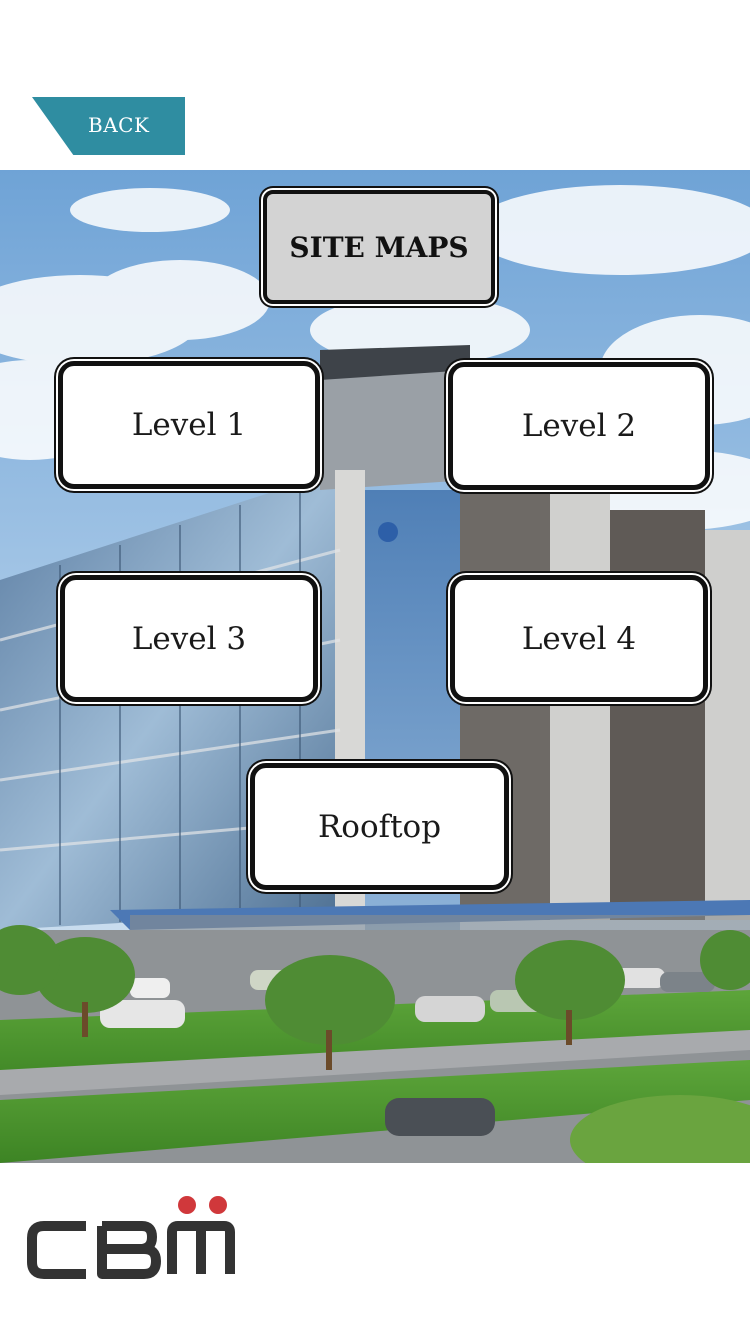 The height and width of the screenshot is (1334, 750). I want to click on level-2-button: Level 2, so click(579, 426).